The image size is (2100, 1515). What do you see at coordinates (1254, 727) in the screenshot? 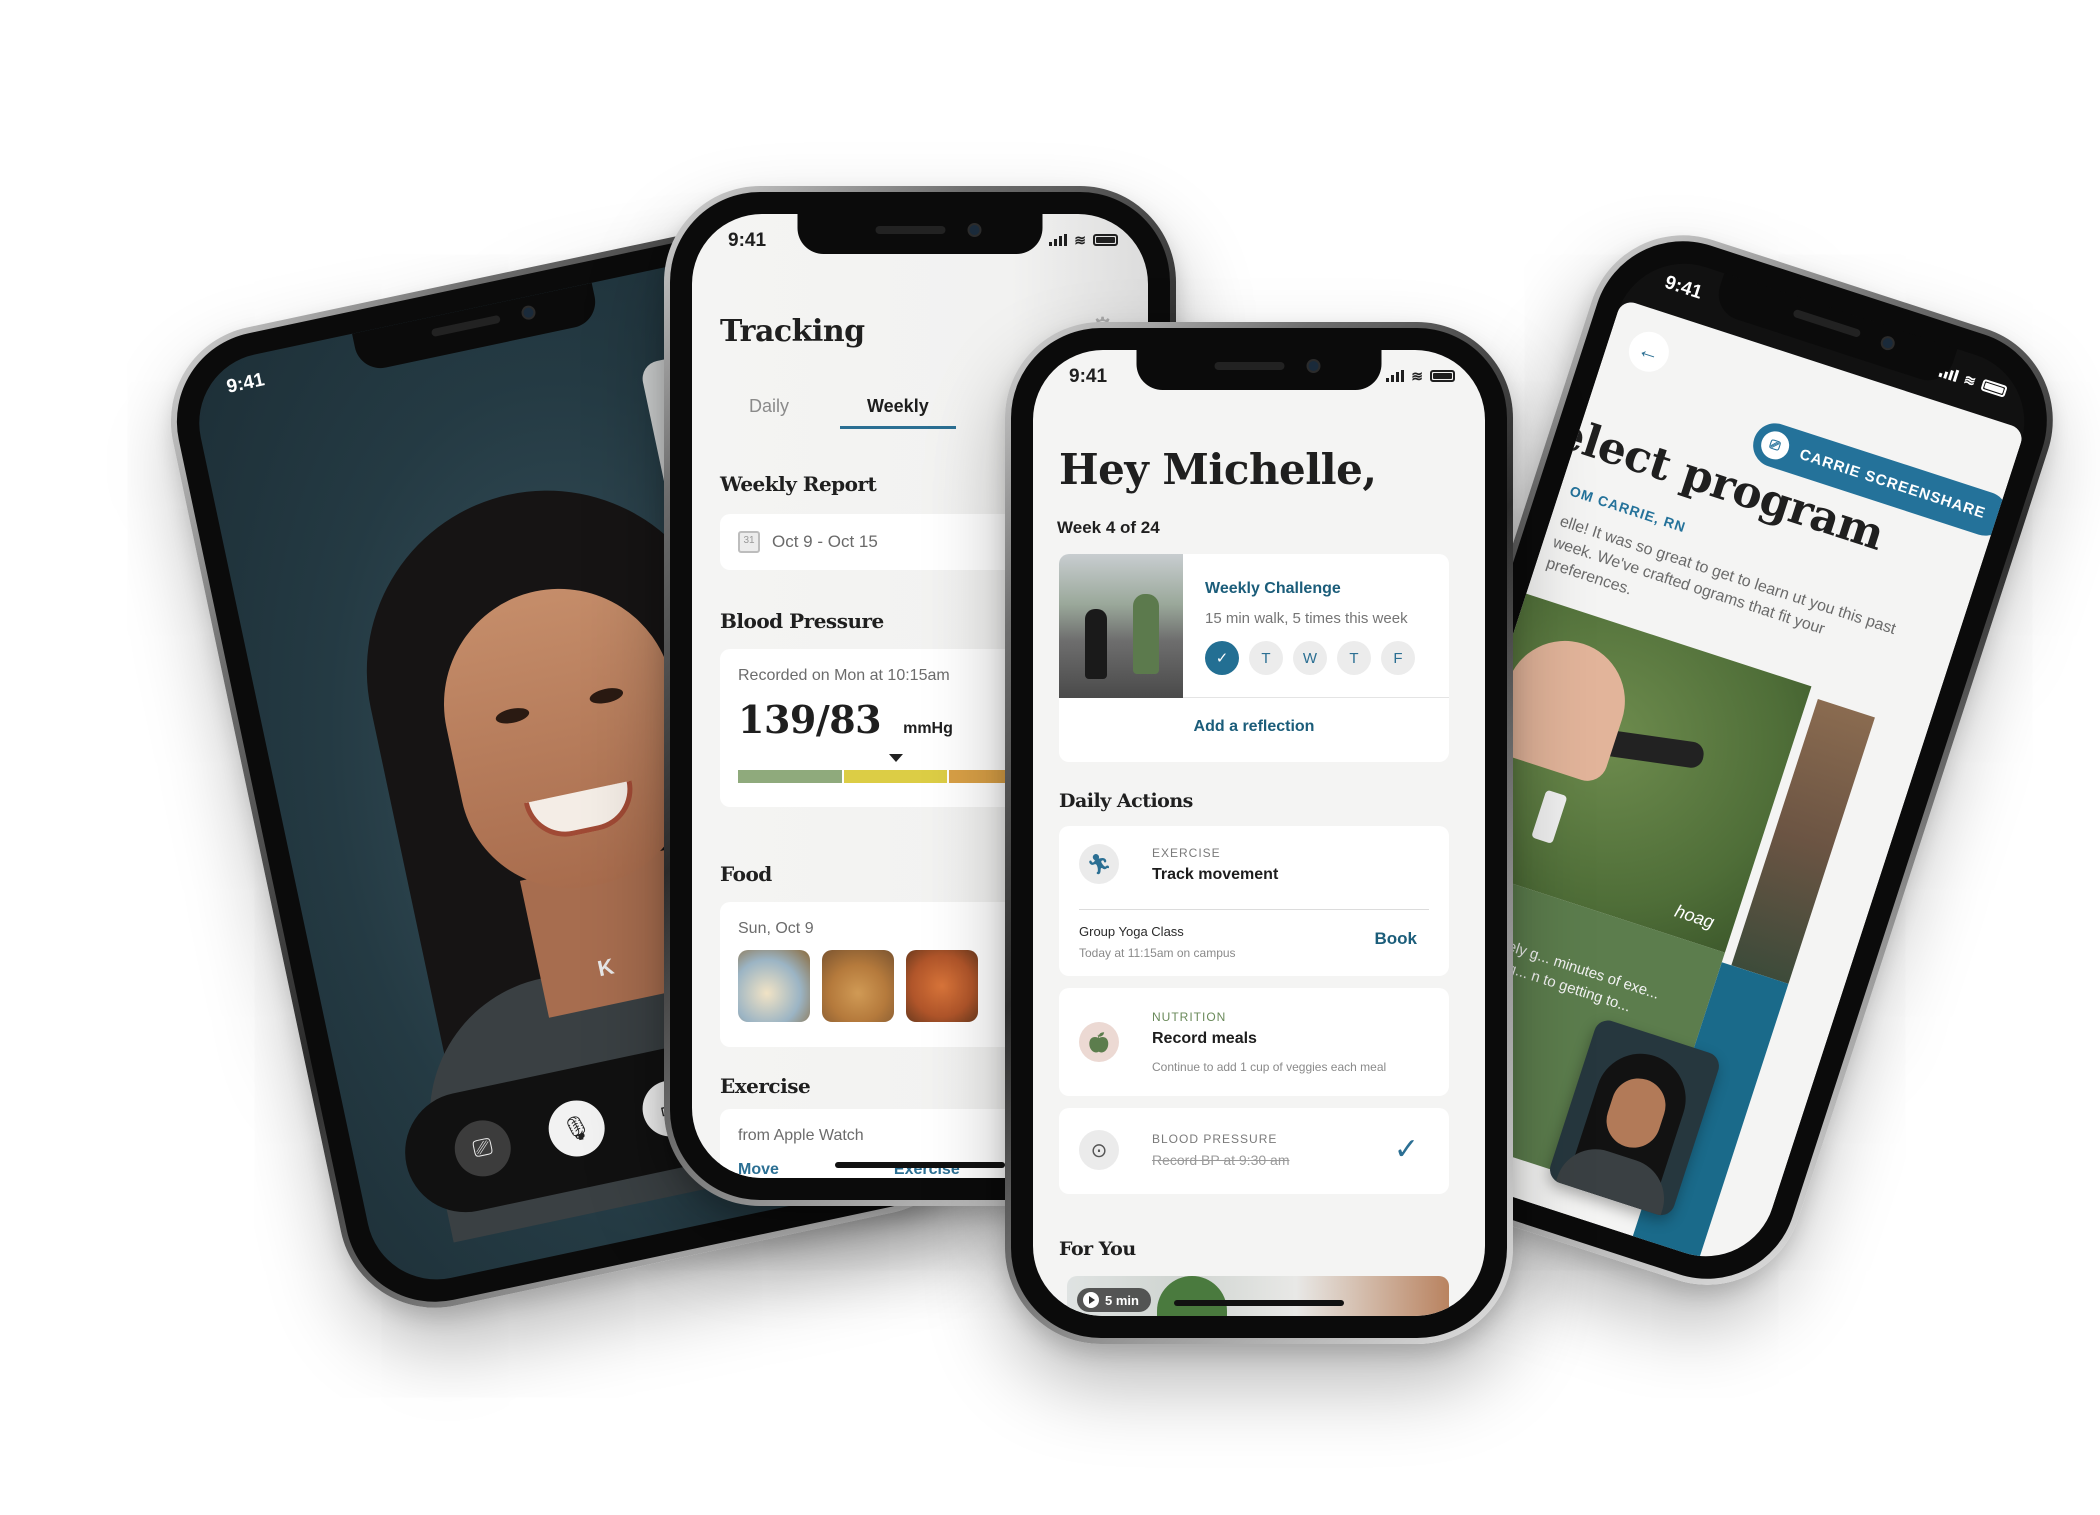
I see `add-reflection-button: Add a reflection` at bounding box center [1254, 727].